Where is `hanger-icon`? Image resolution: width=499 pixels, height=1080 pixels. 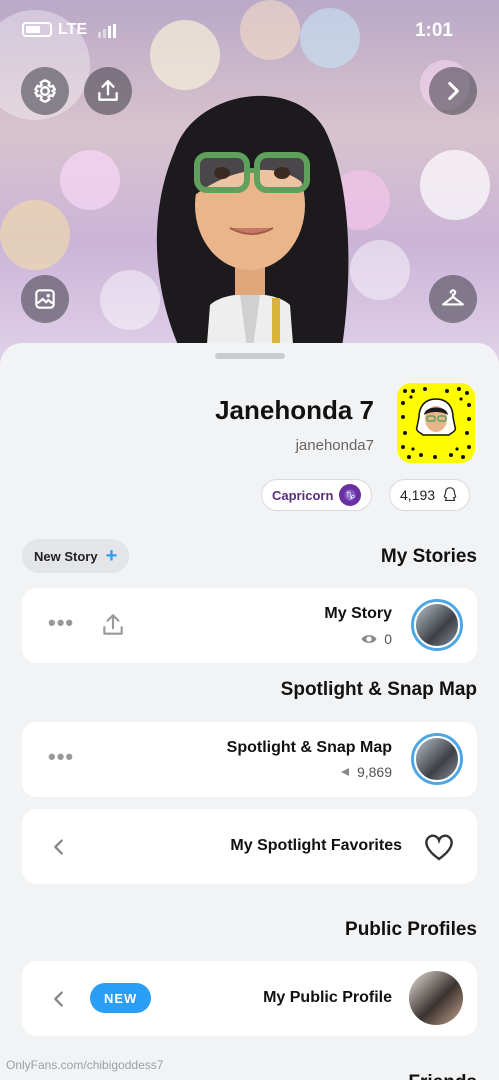
hanger-icon is located at coordinates (453, 297).